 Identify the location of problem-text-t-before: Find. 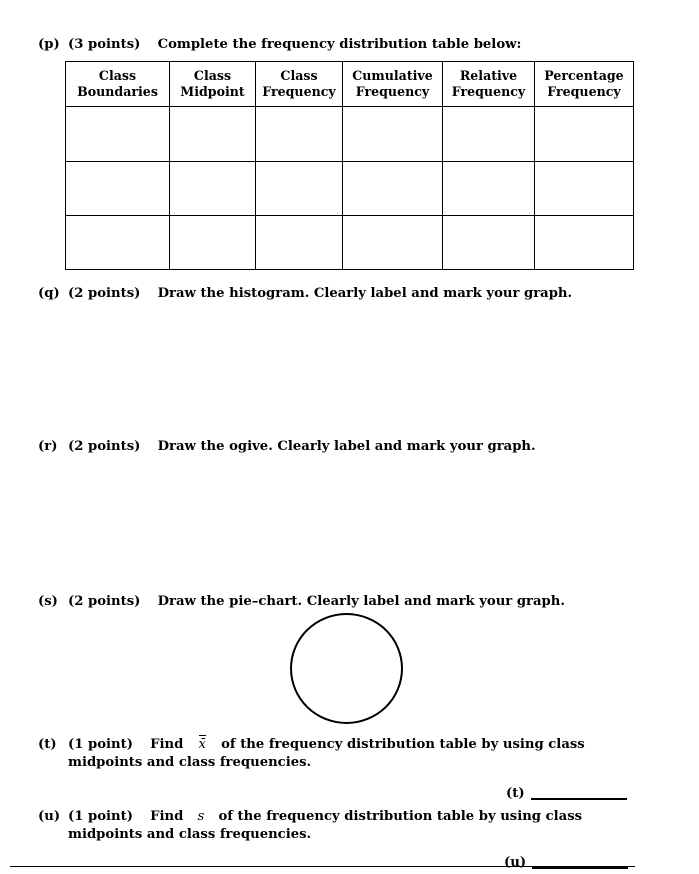
(167, 744).